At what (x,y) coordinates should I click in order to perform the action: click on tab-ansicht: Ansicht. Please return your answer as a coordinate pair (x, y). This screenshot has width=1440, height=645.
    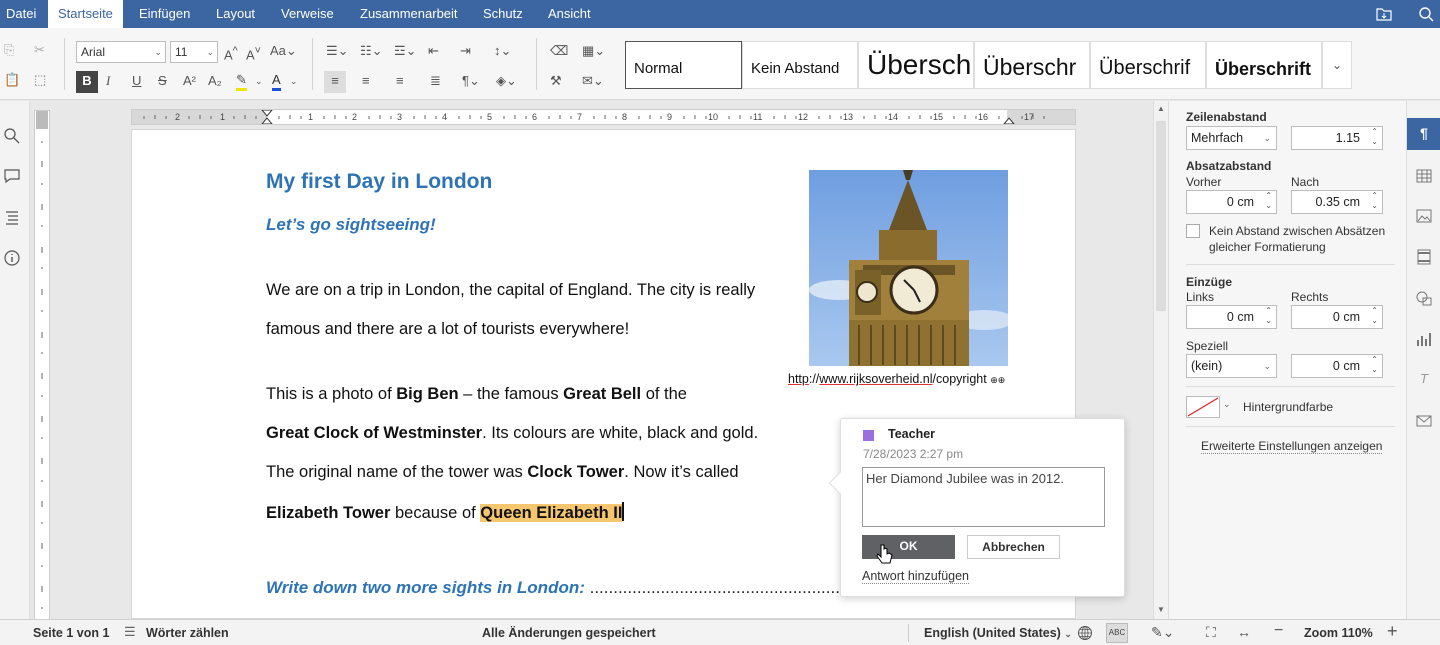
    Looking at the image, I should click on (569, 14).